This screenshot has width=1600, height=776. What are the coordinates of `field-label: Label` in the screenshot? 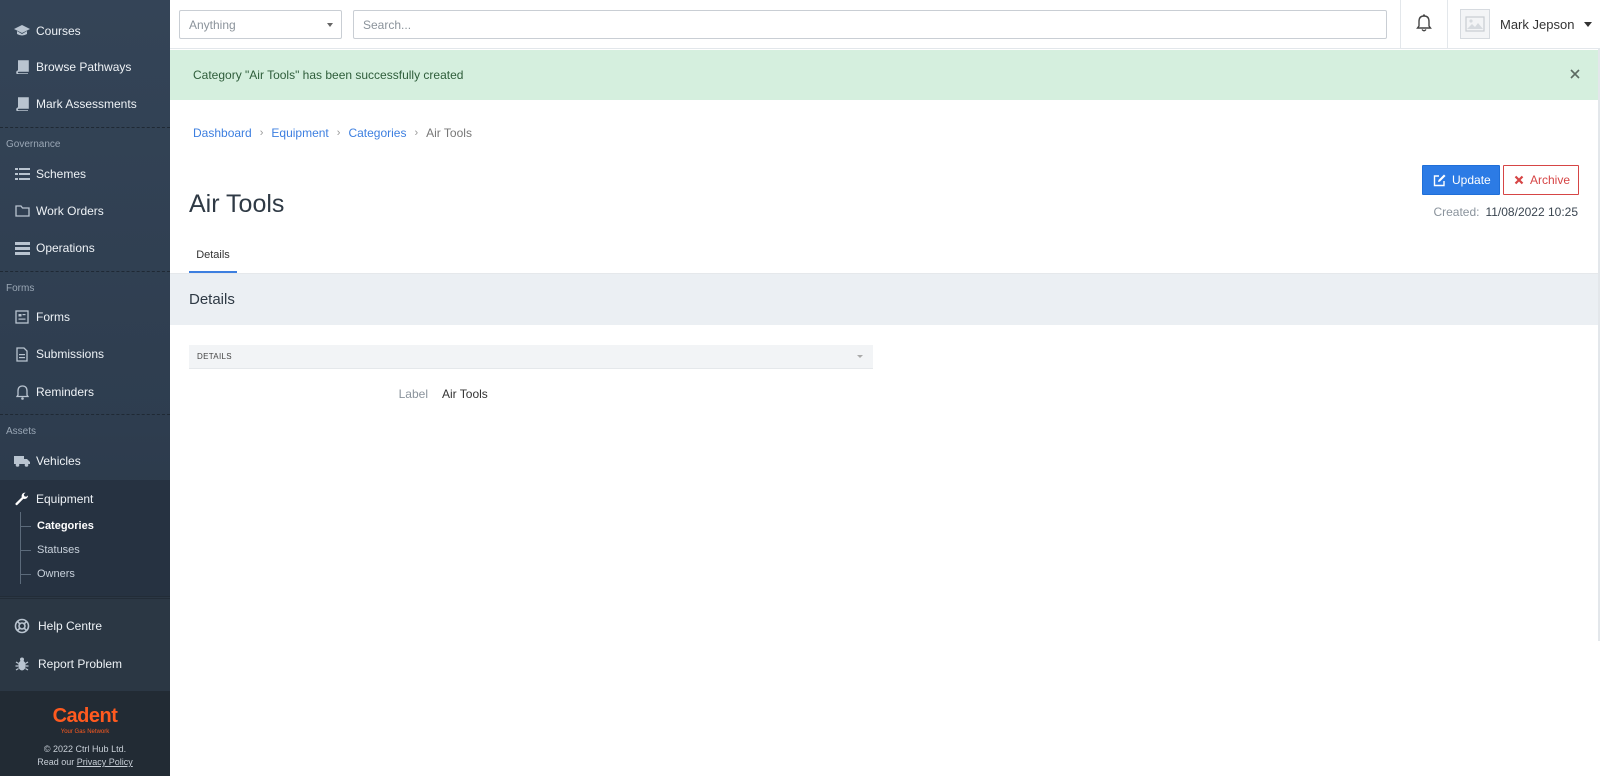 It's located at (413, 394).